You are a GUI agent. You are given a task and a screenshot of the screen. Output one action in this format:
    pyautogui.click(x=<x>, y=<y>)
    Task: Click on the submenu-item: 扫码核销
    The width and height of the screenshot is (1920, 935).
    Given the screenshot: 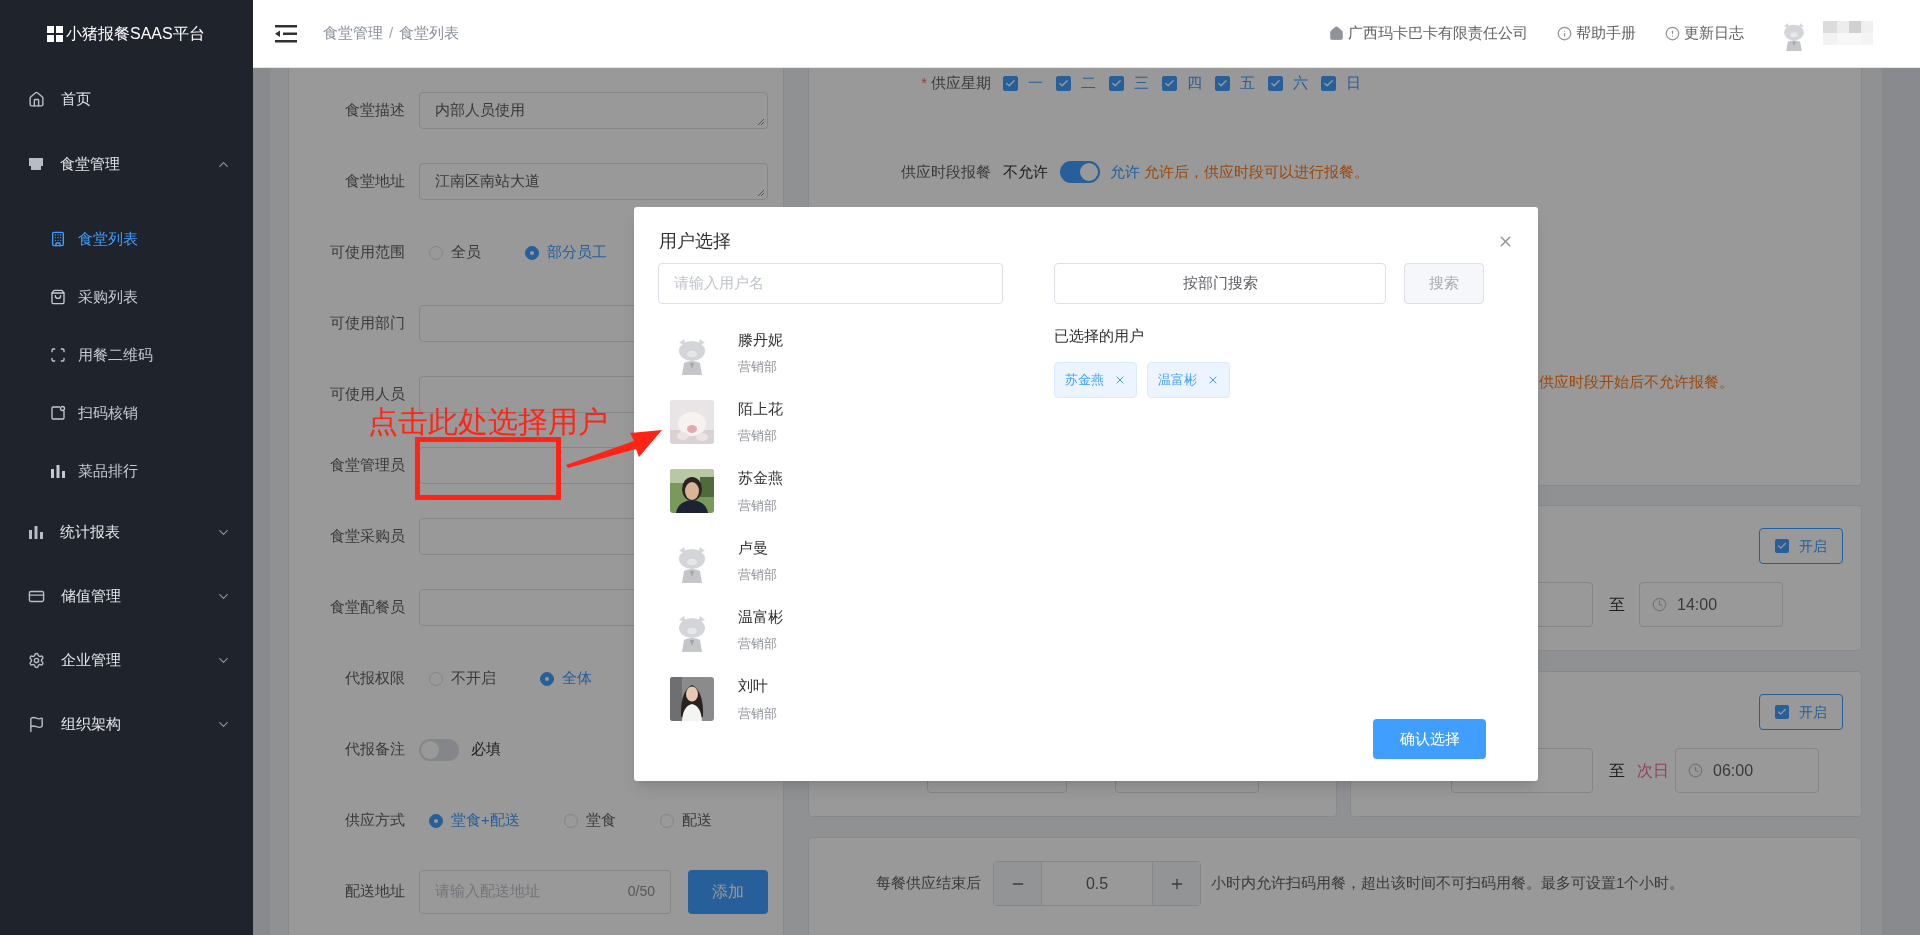 What is the action you would take?
    pyautogui.click(x=126, y=413)
    